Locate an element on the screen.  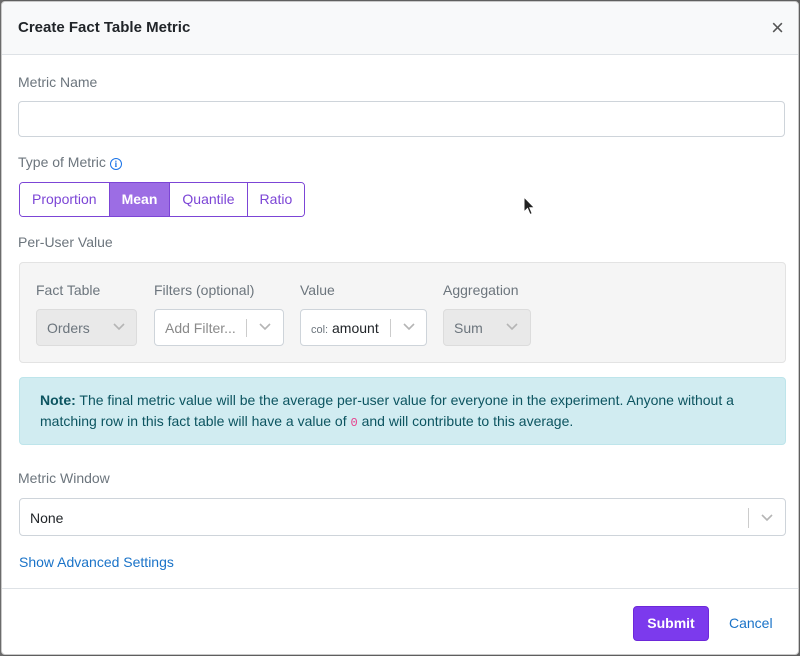
fact-table-value: Orders is located at coordinates (68, 328).